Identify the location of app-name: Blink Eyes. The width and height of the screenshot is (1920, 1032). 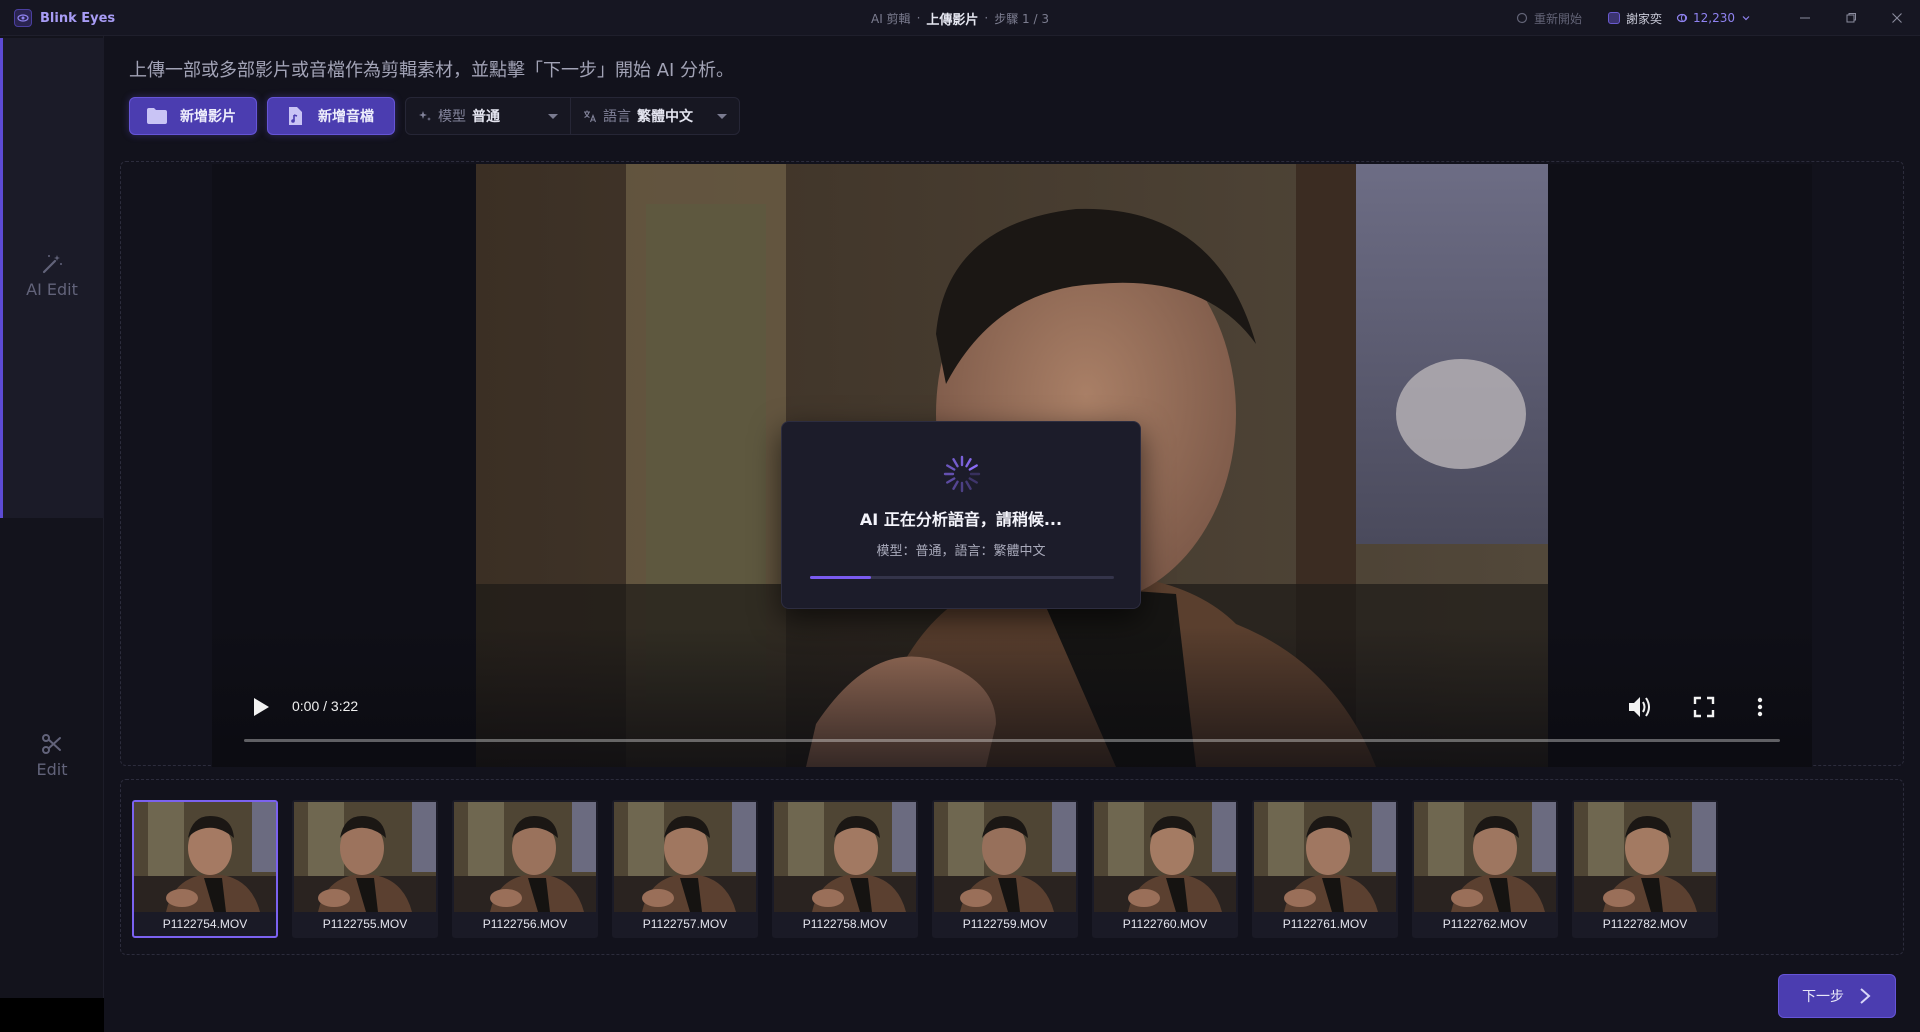
(78, 18).